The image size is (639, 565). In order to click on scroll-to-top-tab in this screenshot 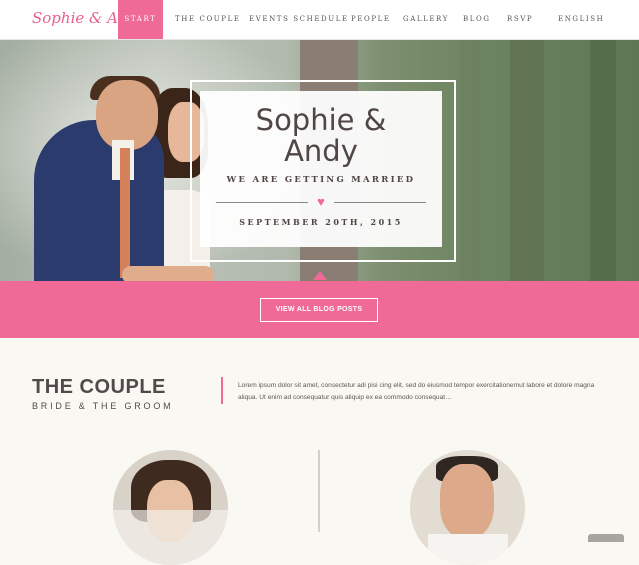, I will do `click(606, 538)`.